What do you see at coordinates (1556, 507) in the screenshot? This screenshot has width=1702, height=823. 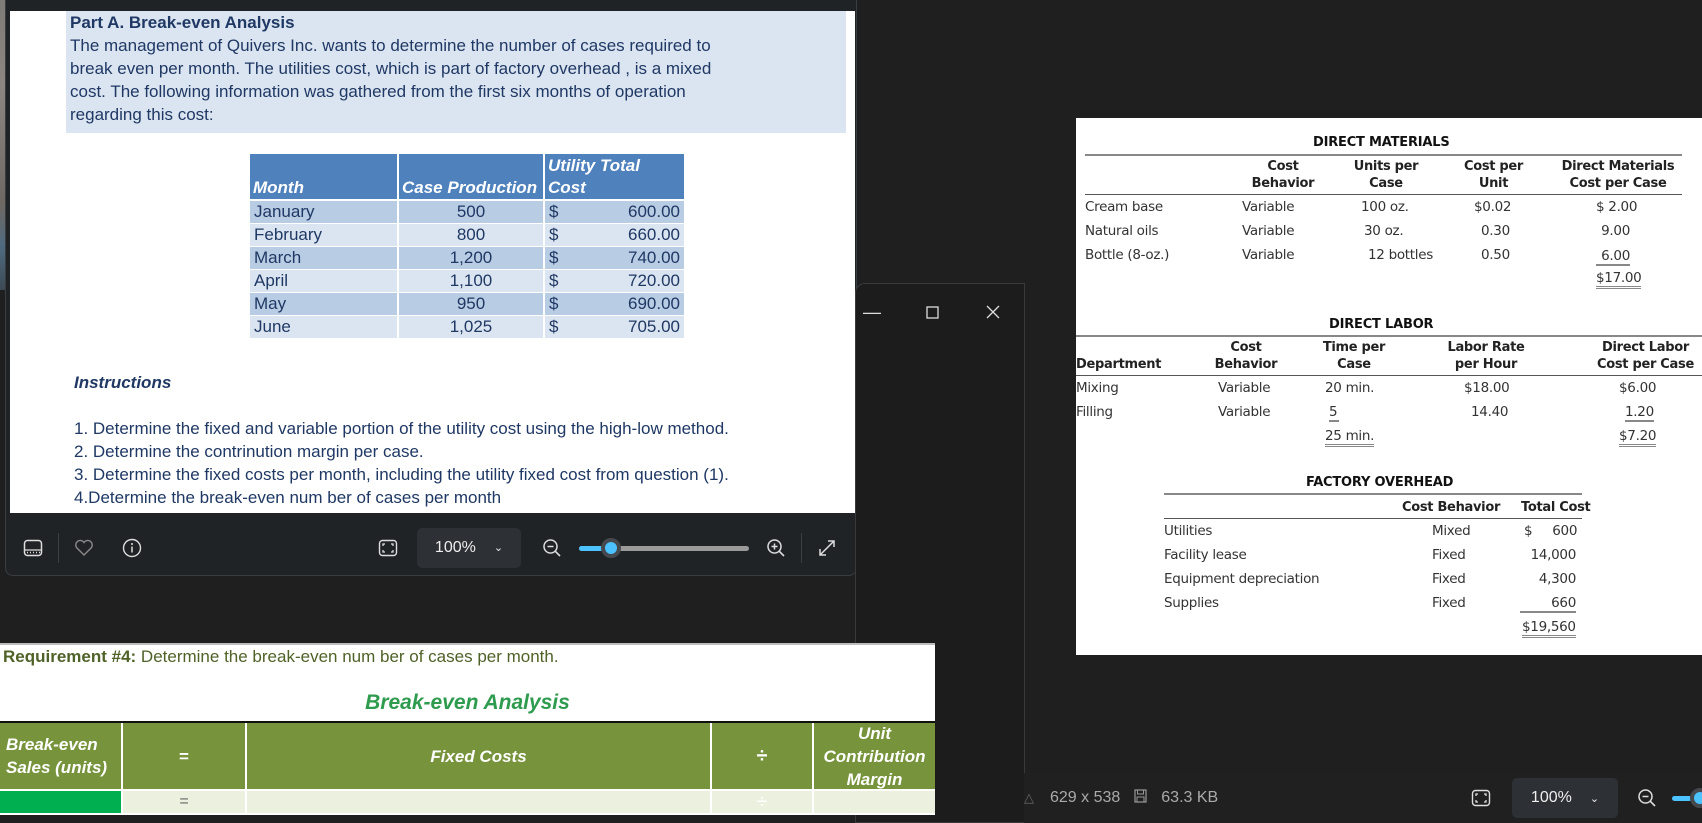 I see `fo-header-total-cost: Total Cost` at bounding box center [1556, 507].